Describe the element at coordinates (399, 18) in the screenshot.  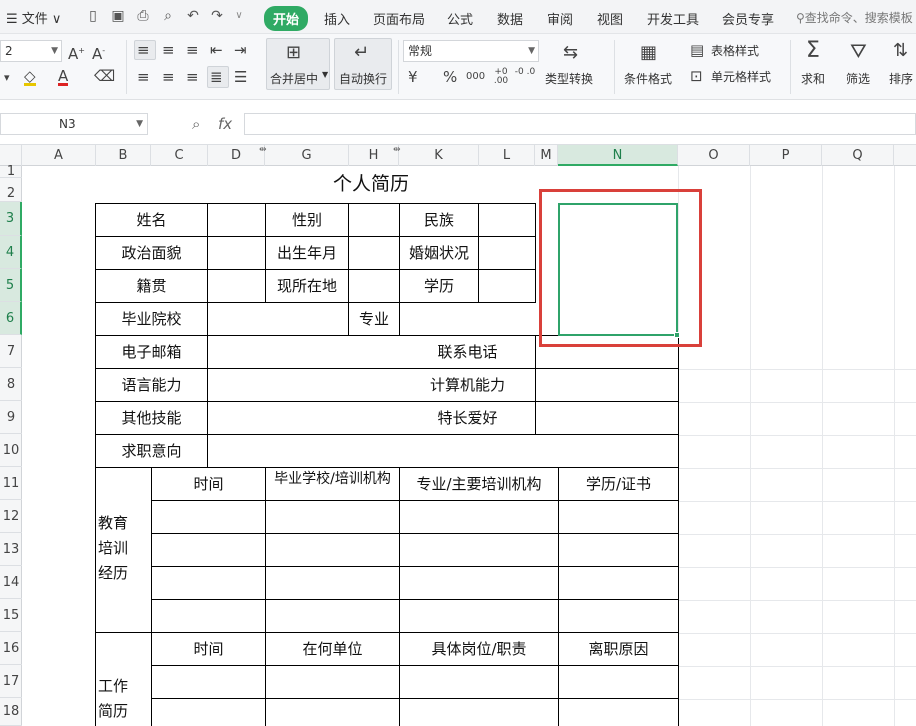
I see `tab-page-layout: 页面布局` at that location.